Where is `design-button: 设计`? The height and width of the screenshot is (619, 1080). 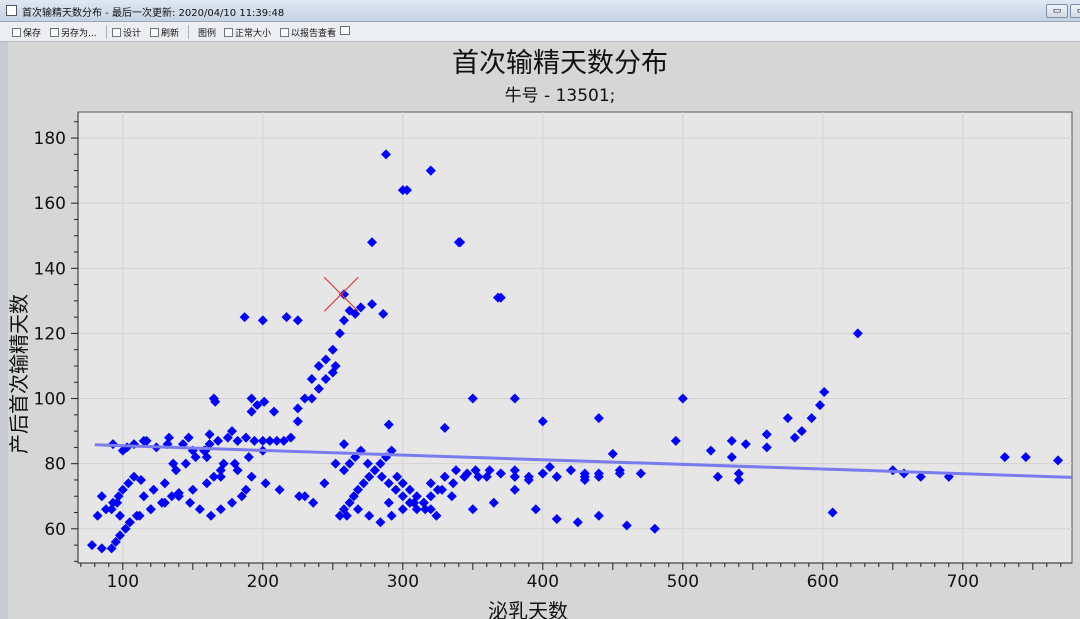
design-button: 设计 is located at coordinates (126, 32).